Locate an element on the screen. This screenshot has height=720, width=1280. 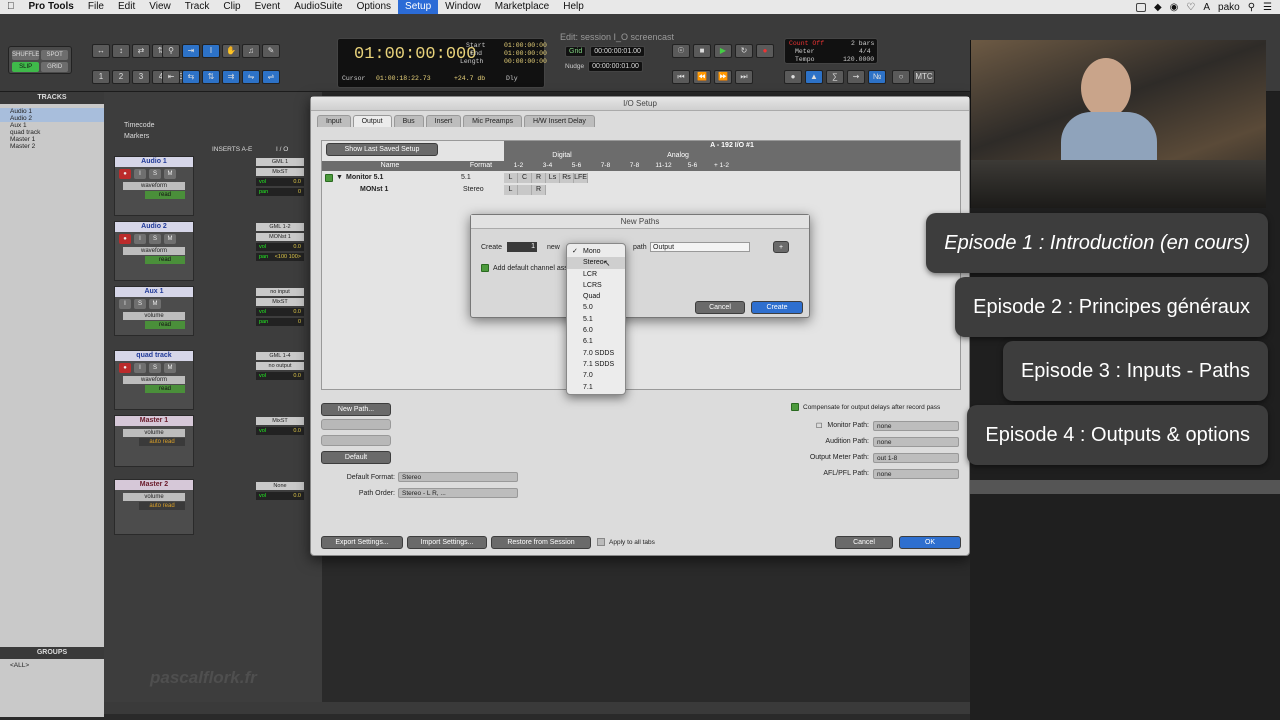
tempo-value: 120.0000 is located at coordinates (858, 59).